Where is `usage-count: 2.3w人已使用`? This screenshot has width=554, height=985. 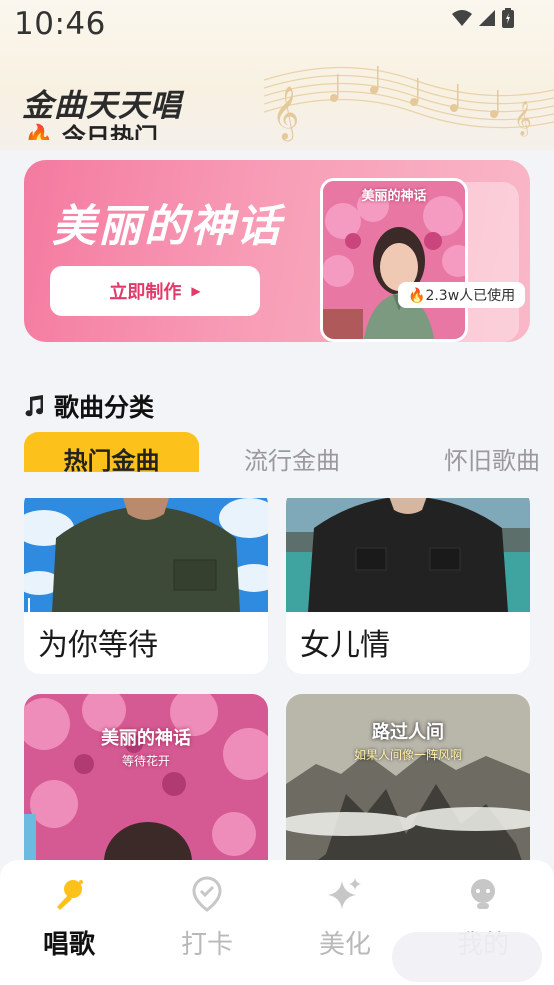
usage-count: 2.3w人已使用 is located at coordinates (470, 296).